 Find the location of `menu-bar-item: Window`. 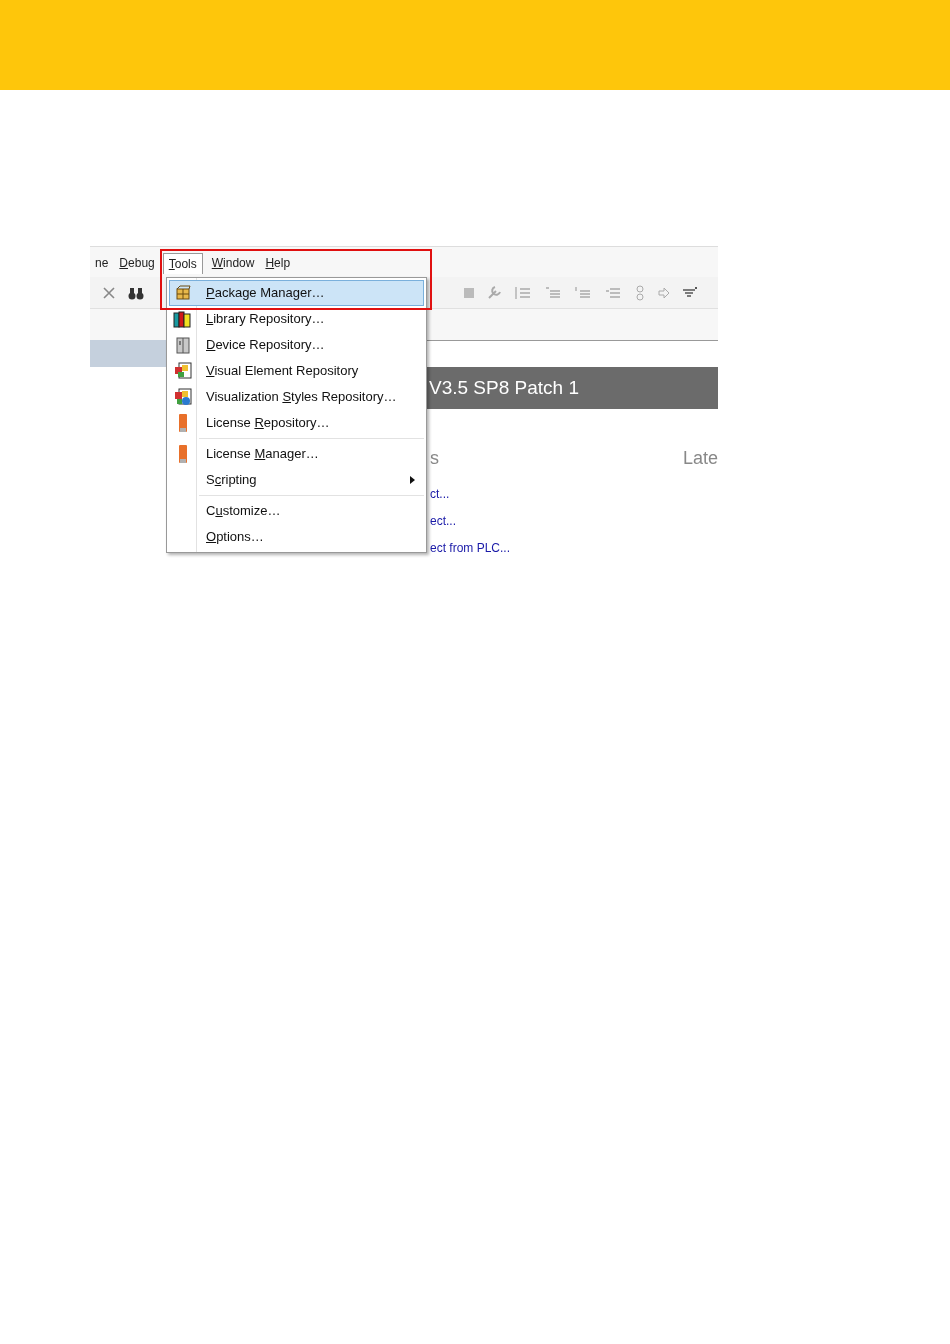

menu-bar-item: Window is located at coordinates (233, 263).